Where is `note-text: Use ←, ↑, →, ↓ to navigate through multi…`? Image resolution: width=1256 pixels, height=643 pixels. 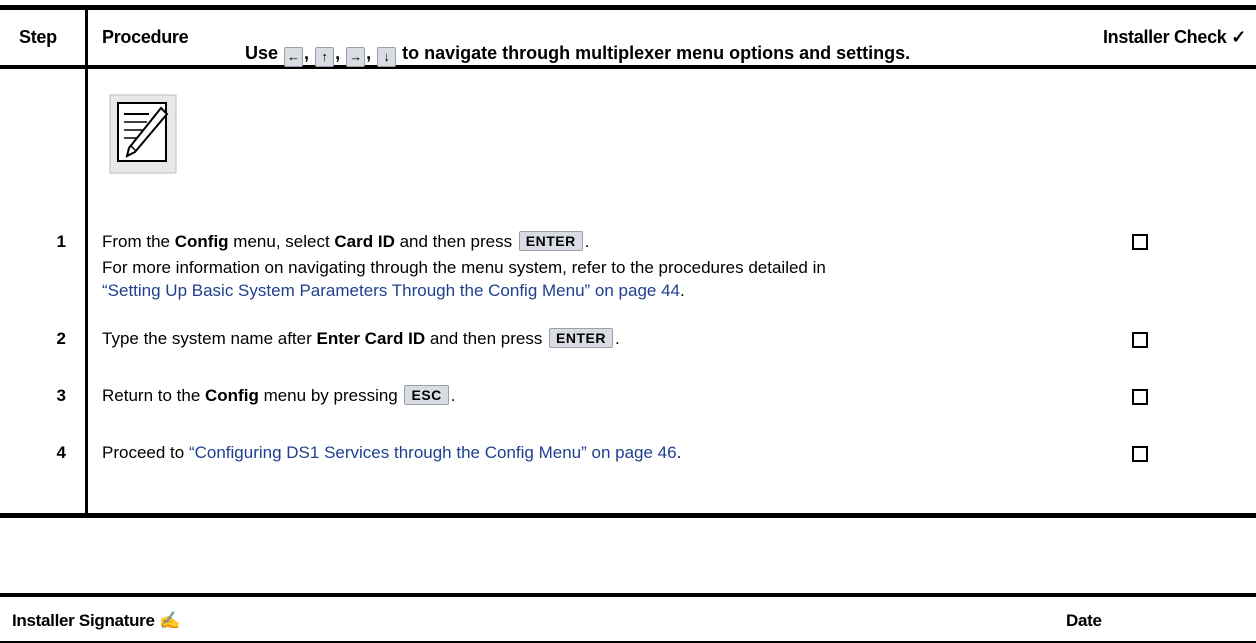 note-text: Use ←, ↑, →, ↓ to navigate through multi… is located at coordinates (577, 55).